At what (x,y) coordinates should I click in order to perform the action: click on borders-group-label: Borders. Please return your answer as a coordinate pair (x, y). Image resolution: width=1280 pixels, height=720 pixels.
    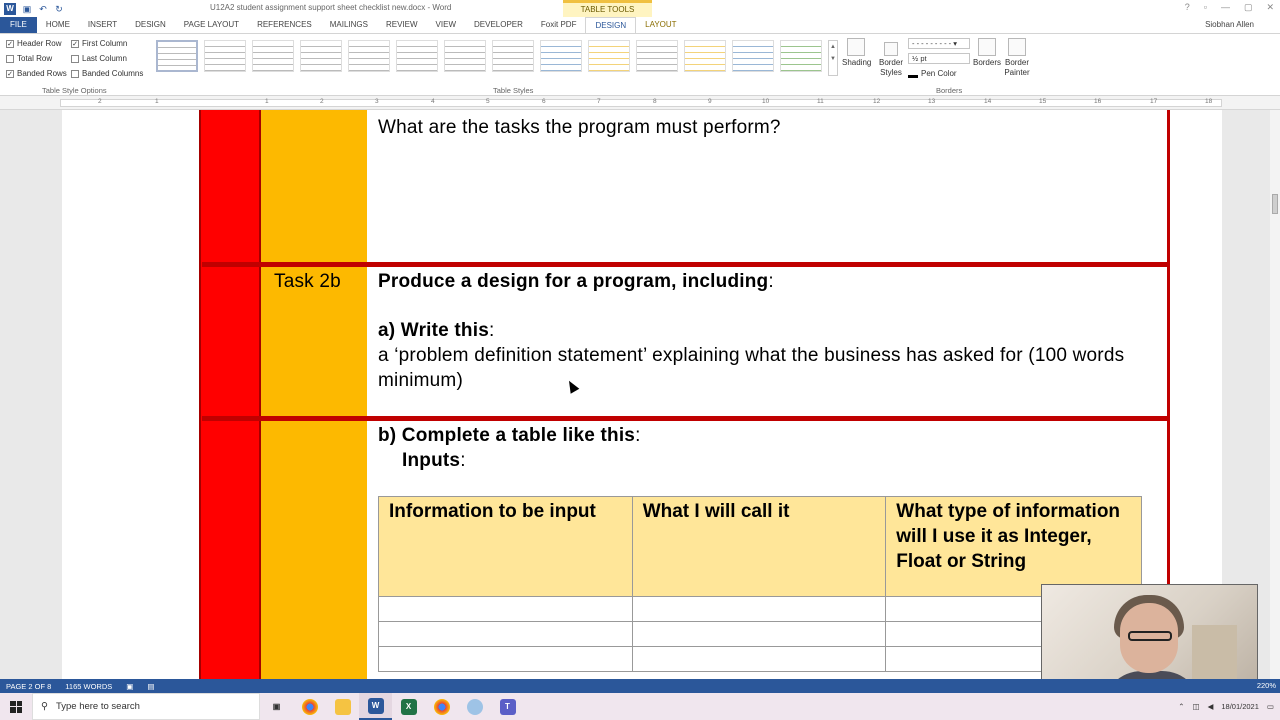
    Looking at the image, I should click on (949, 90).